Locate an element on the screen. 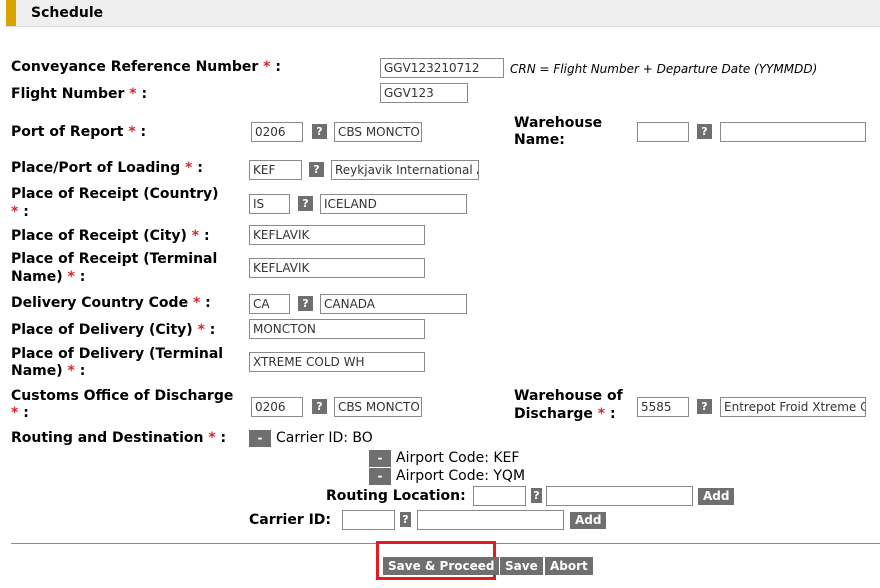  port-of-report-name-input: CBS MONCTO is located at coordinates (378, 132).